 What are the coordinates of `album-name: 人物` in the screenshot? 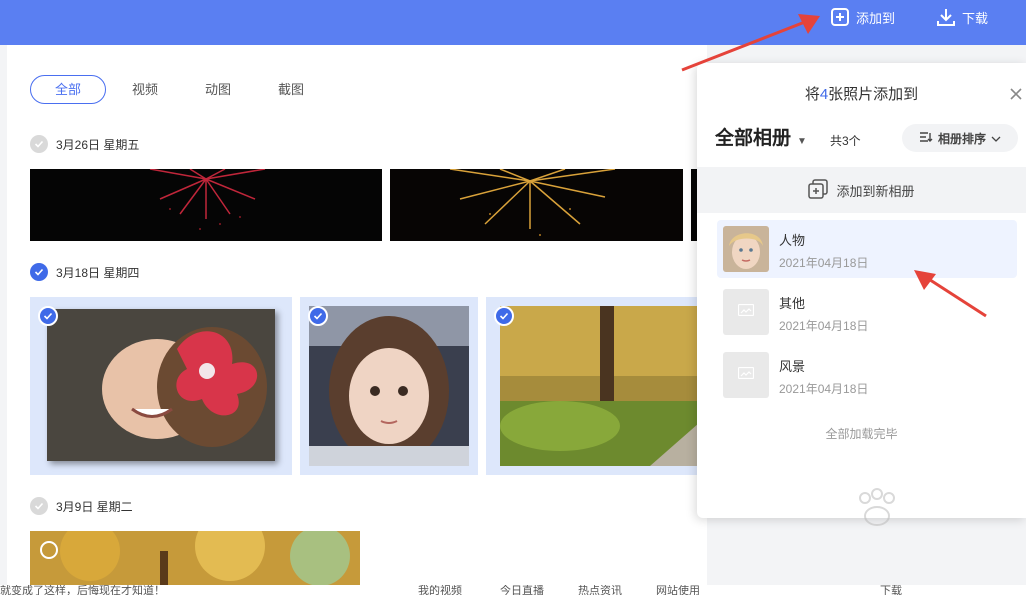 It's located at (792, 240).